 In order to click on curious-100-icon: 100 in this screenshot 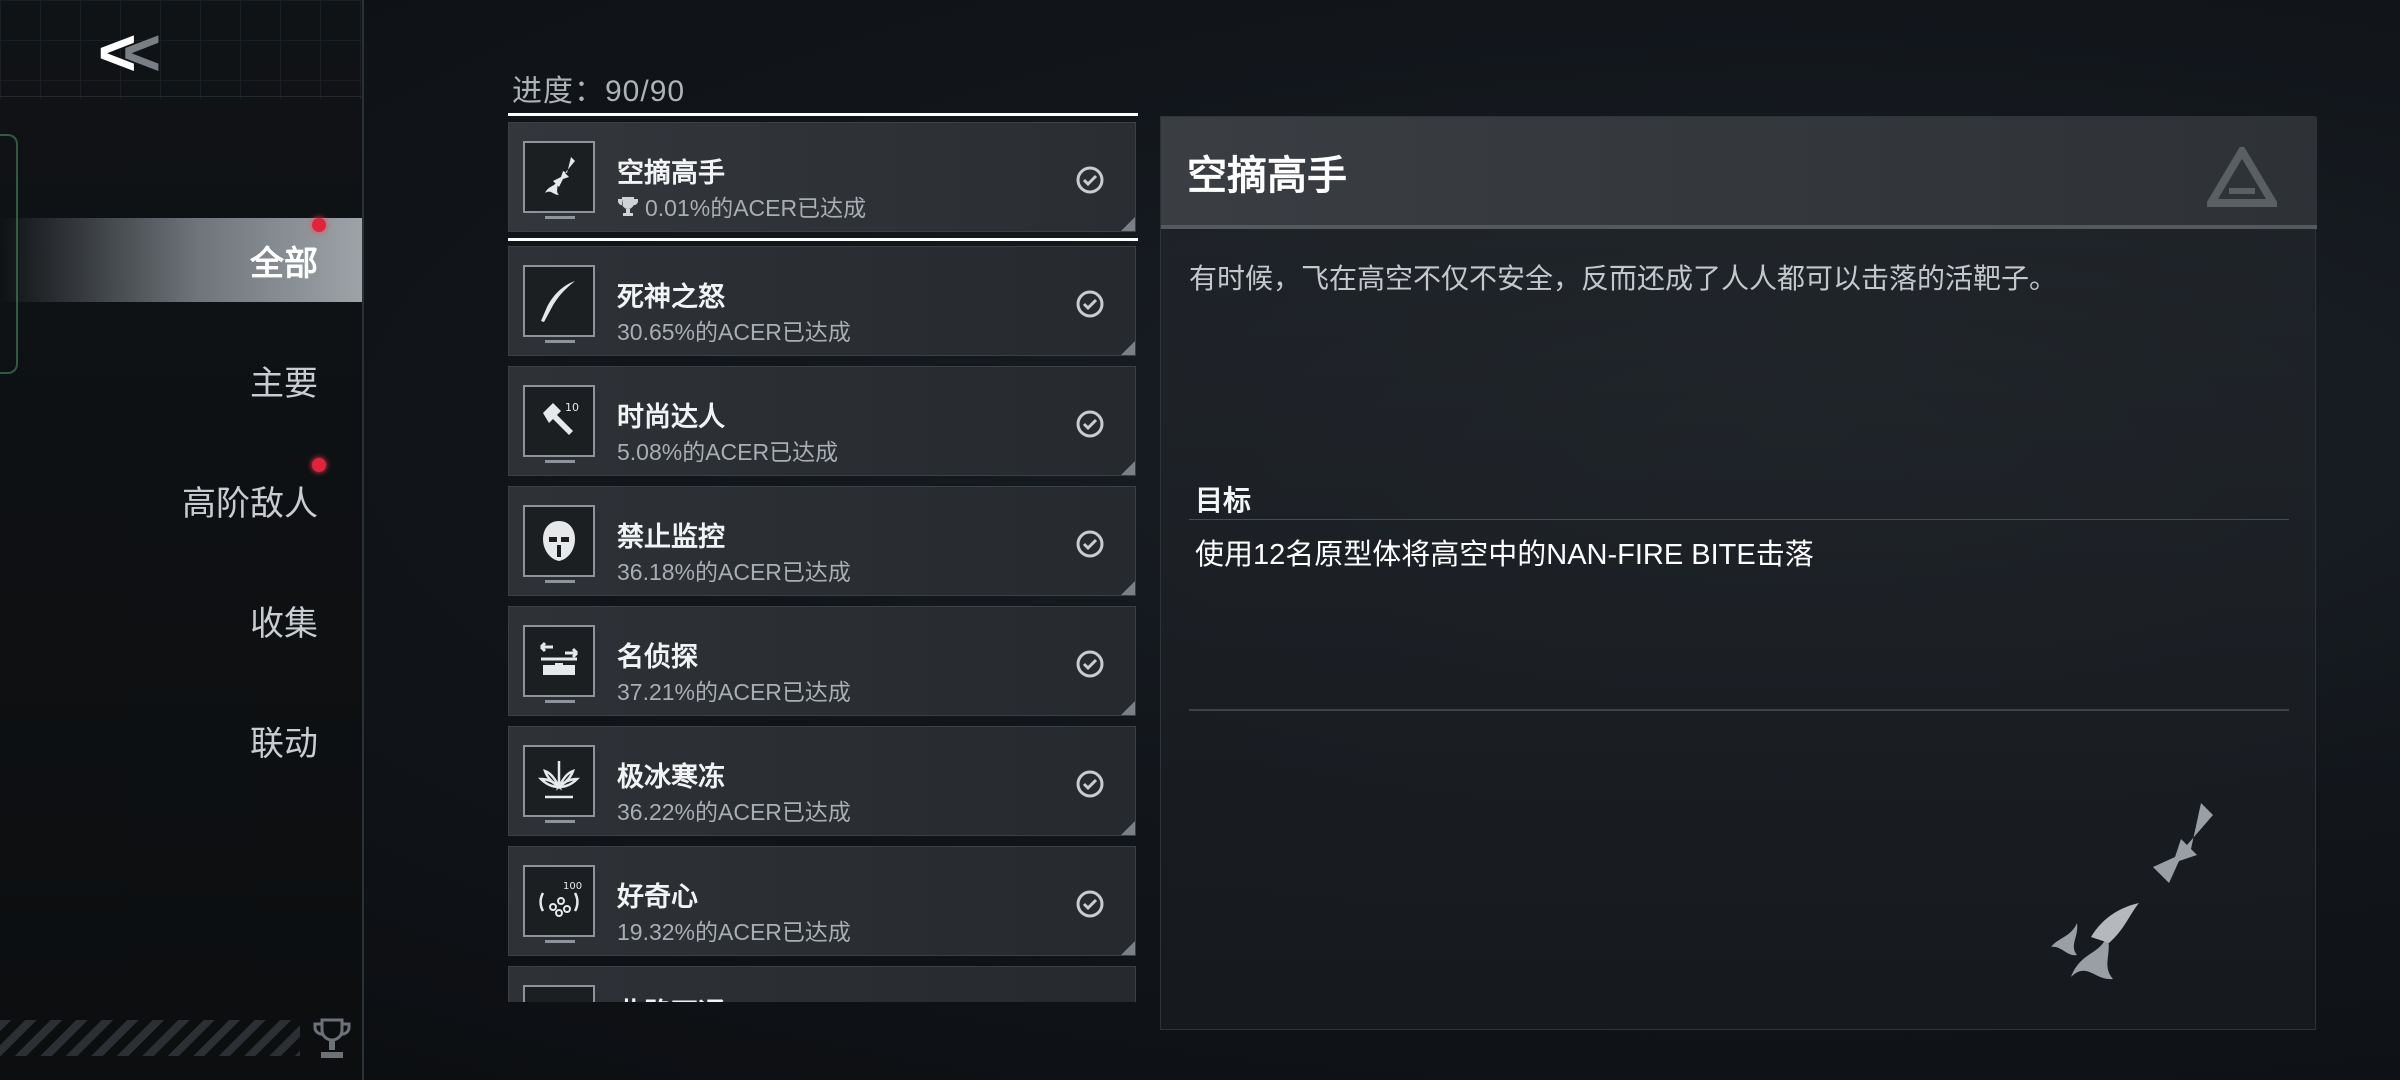, I will do `click(559, 904)`.